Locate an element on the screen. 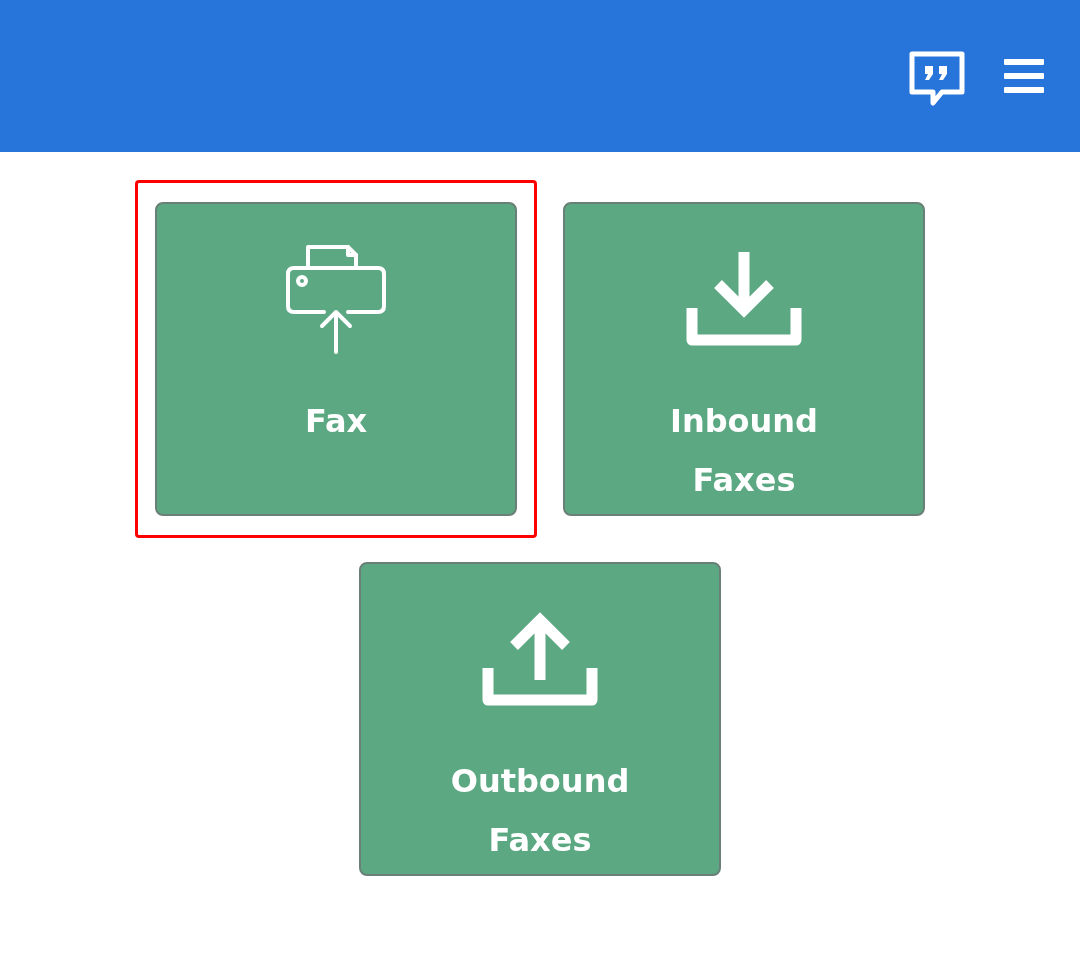 Image resolution: width=1080 pixels, height=954 pixels. menu-icon is located at coordinates (1024, 76).